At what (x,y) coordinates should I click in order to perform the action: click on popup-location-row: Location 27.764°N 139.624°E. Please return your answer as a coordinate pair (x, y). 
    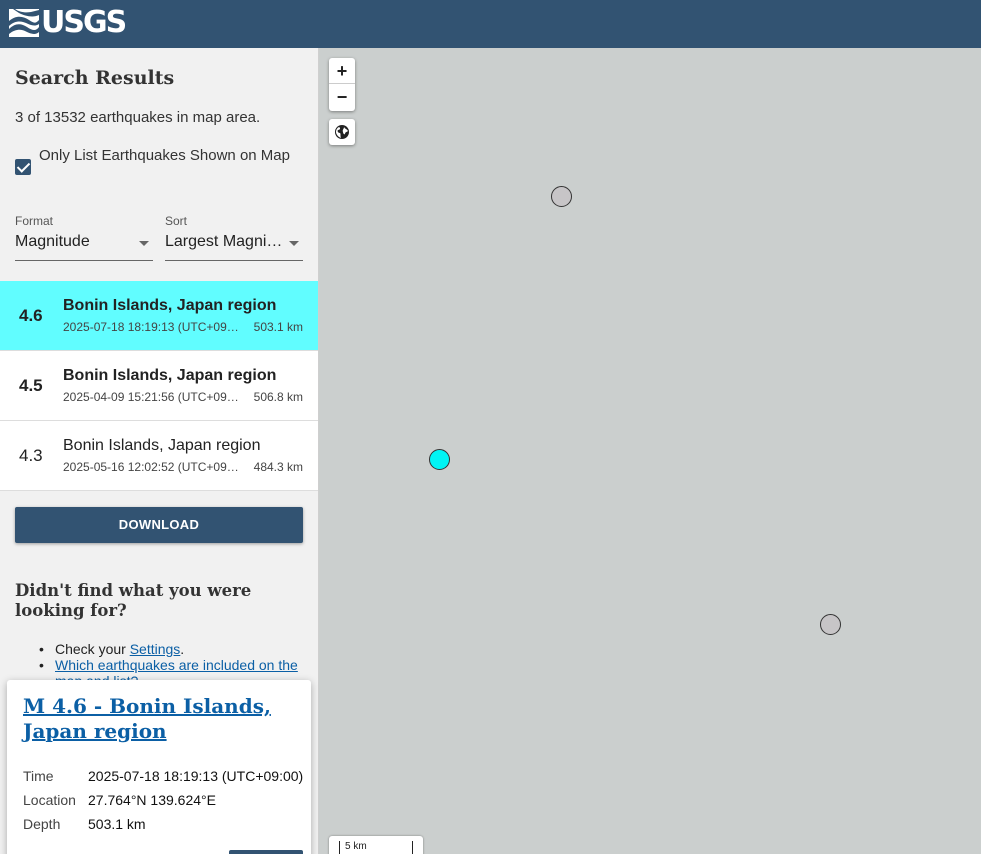
    Looking at the image, I should click on (119, 800).